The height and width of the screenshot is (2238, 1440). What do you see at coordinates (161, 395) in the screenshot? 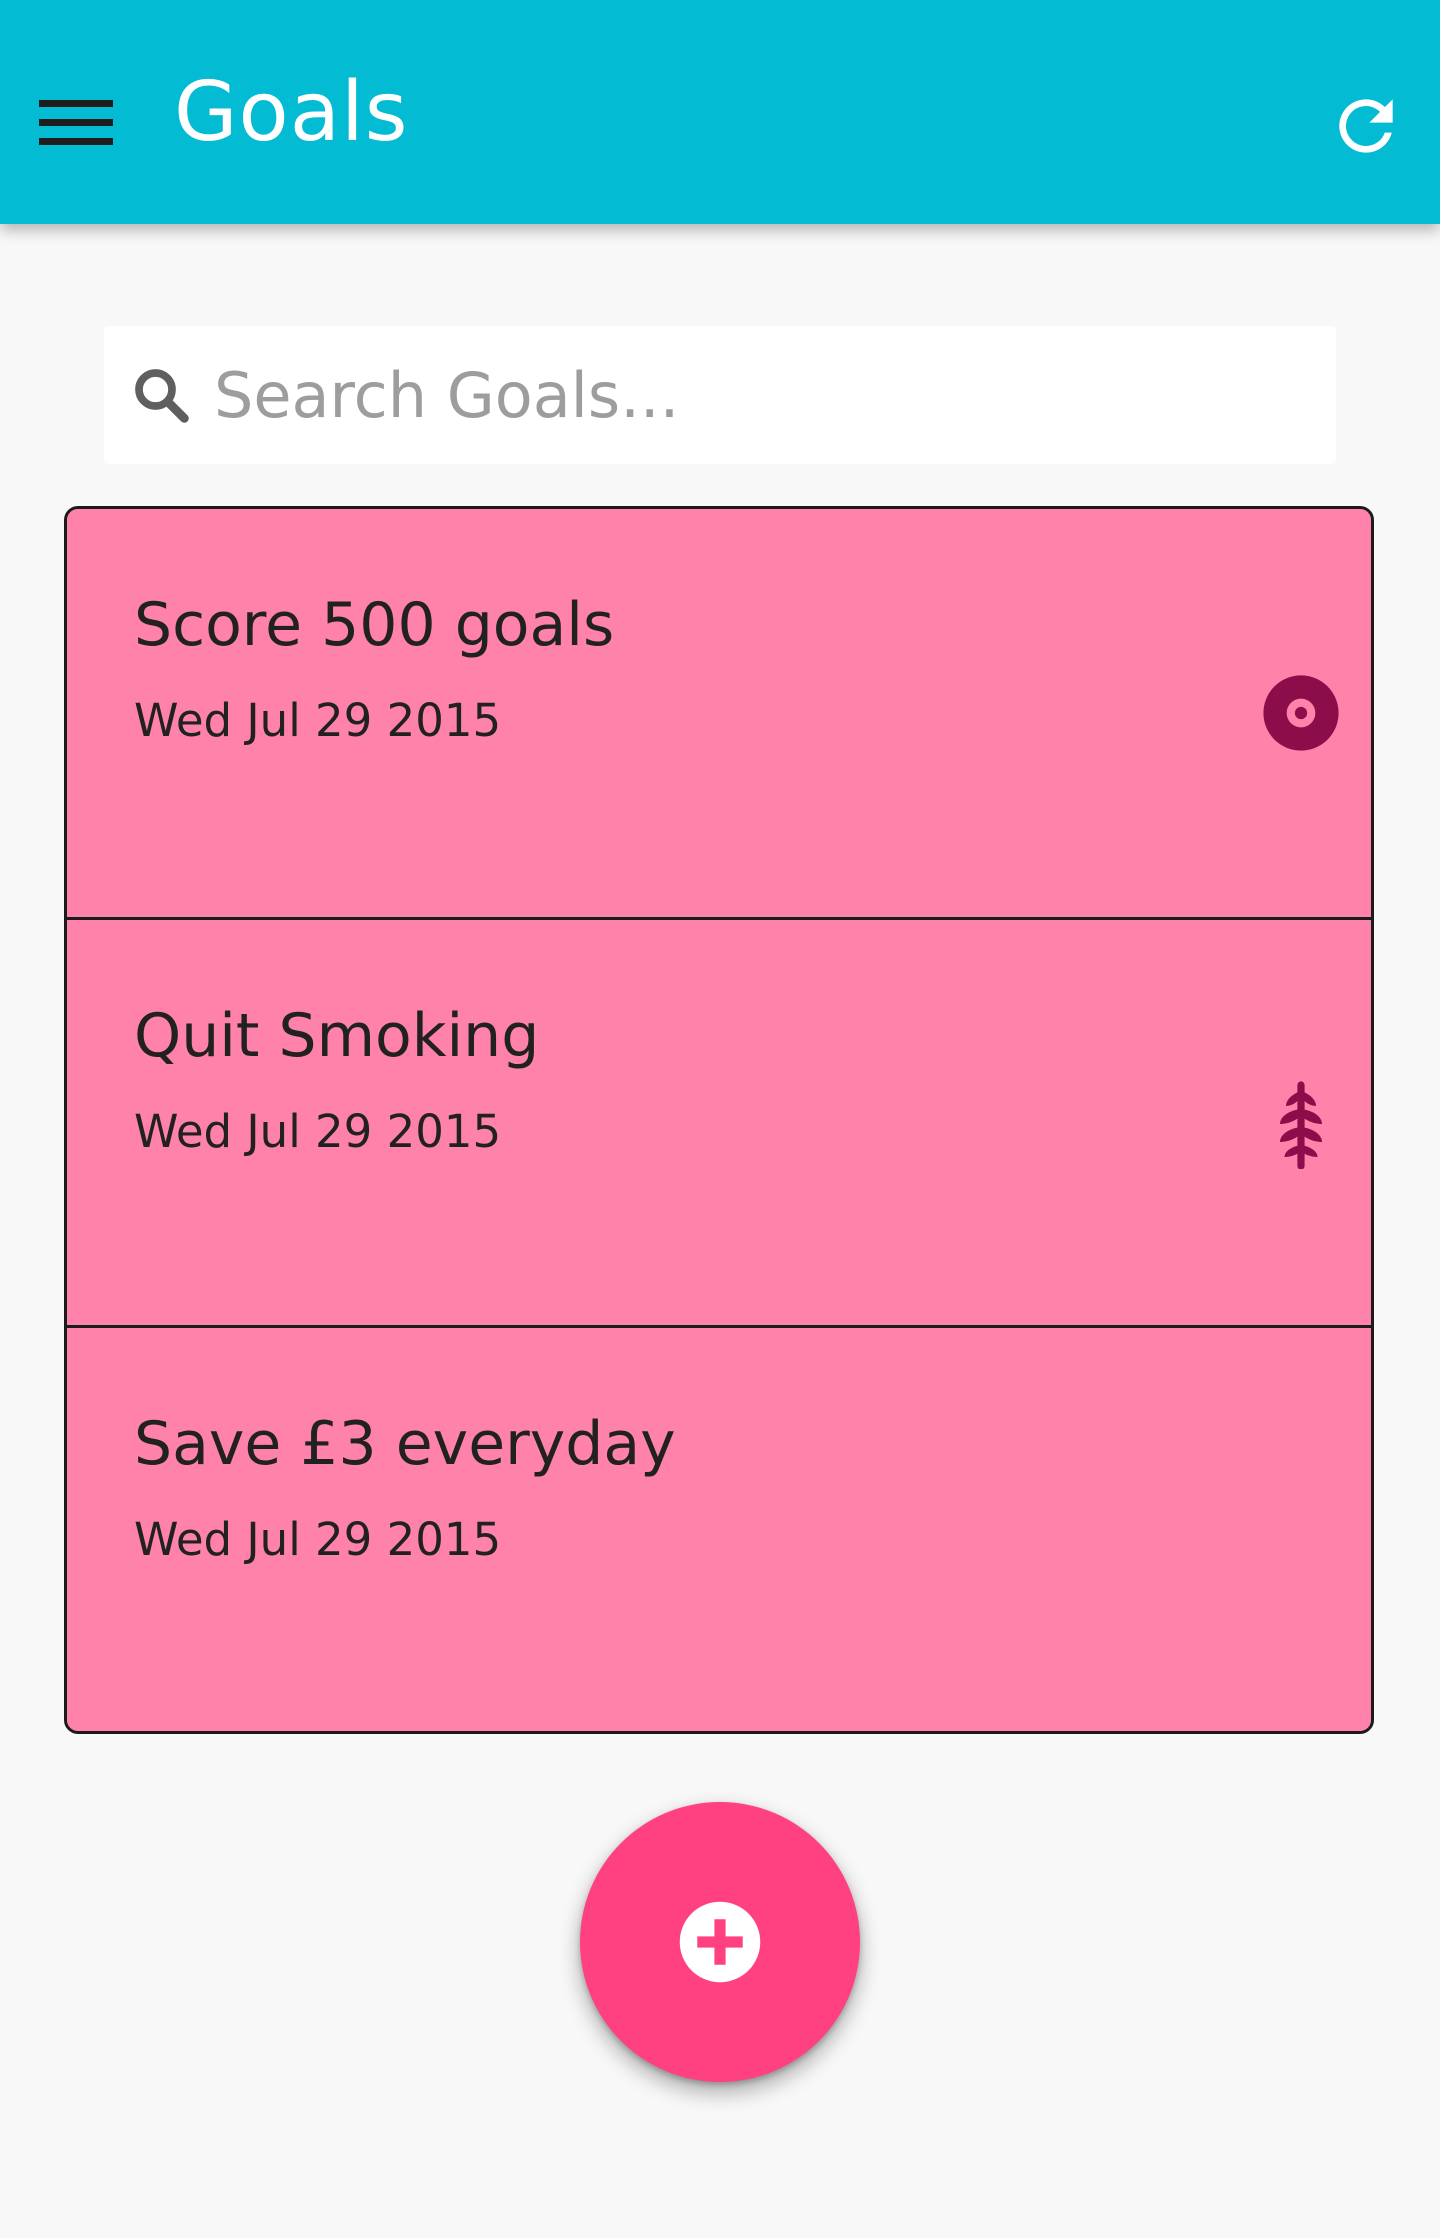
I see `search-icon` at bounding box center [161, 395].